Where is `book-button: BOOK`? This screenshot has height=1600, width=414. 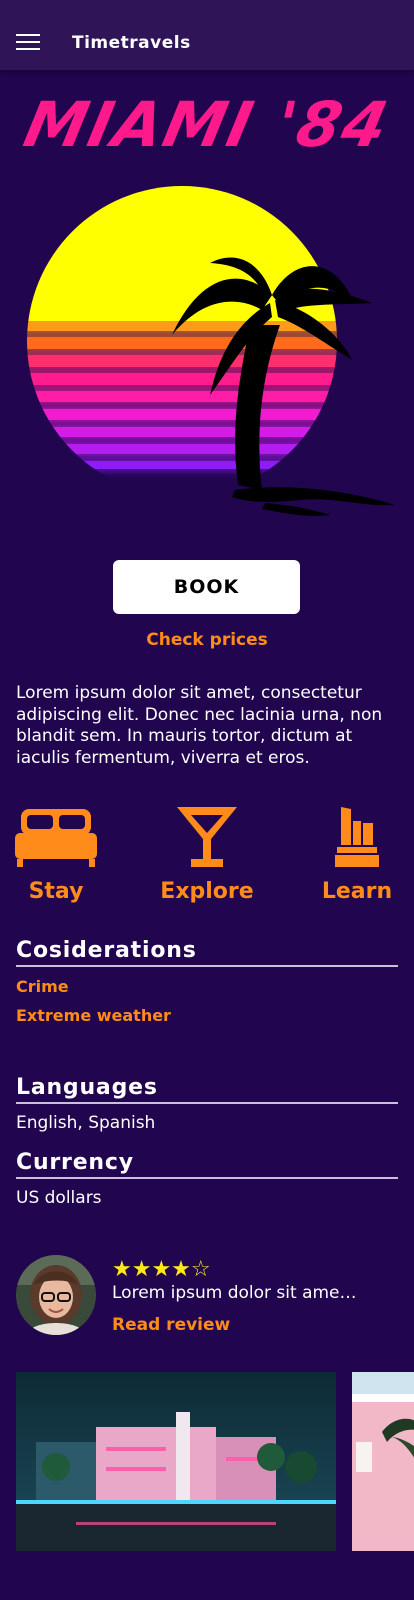
book-button: BOOK is located at coordinates (206, 587).